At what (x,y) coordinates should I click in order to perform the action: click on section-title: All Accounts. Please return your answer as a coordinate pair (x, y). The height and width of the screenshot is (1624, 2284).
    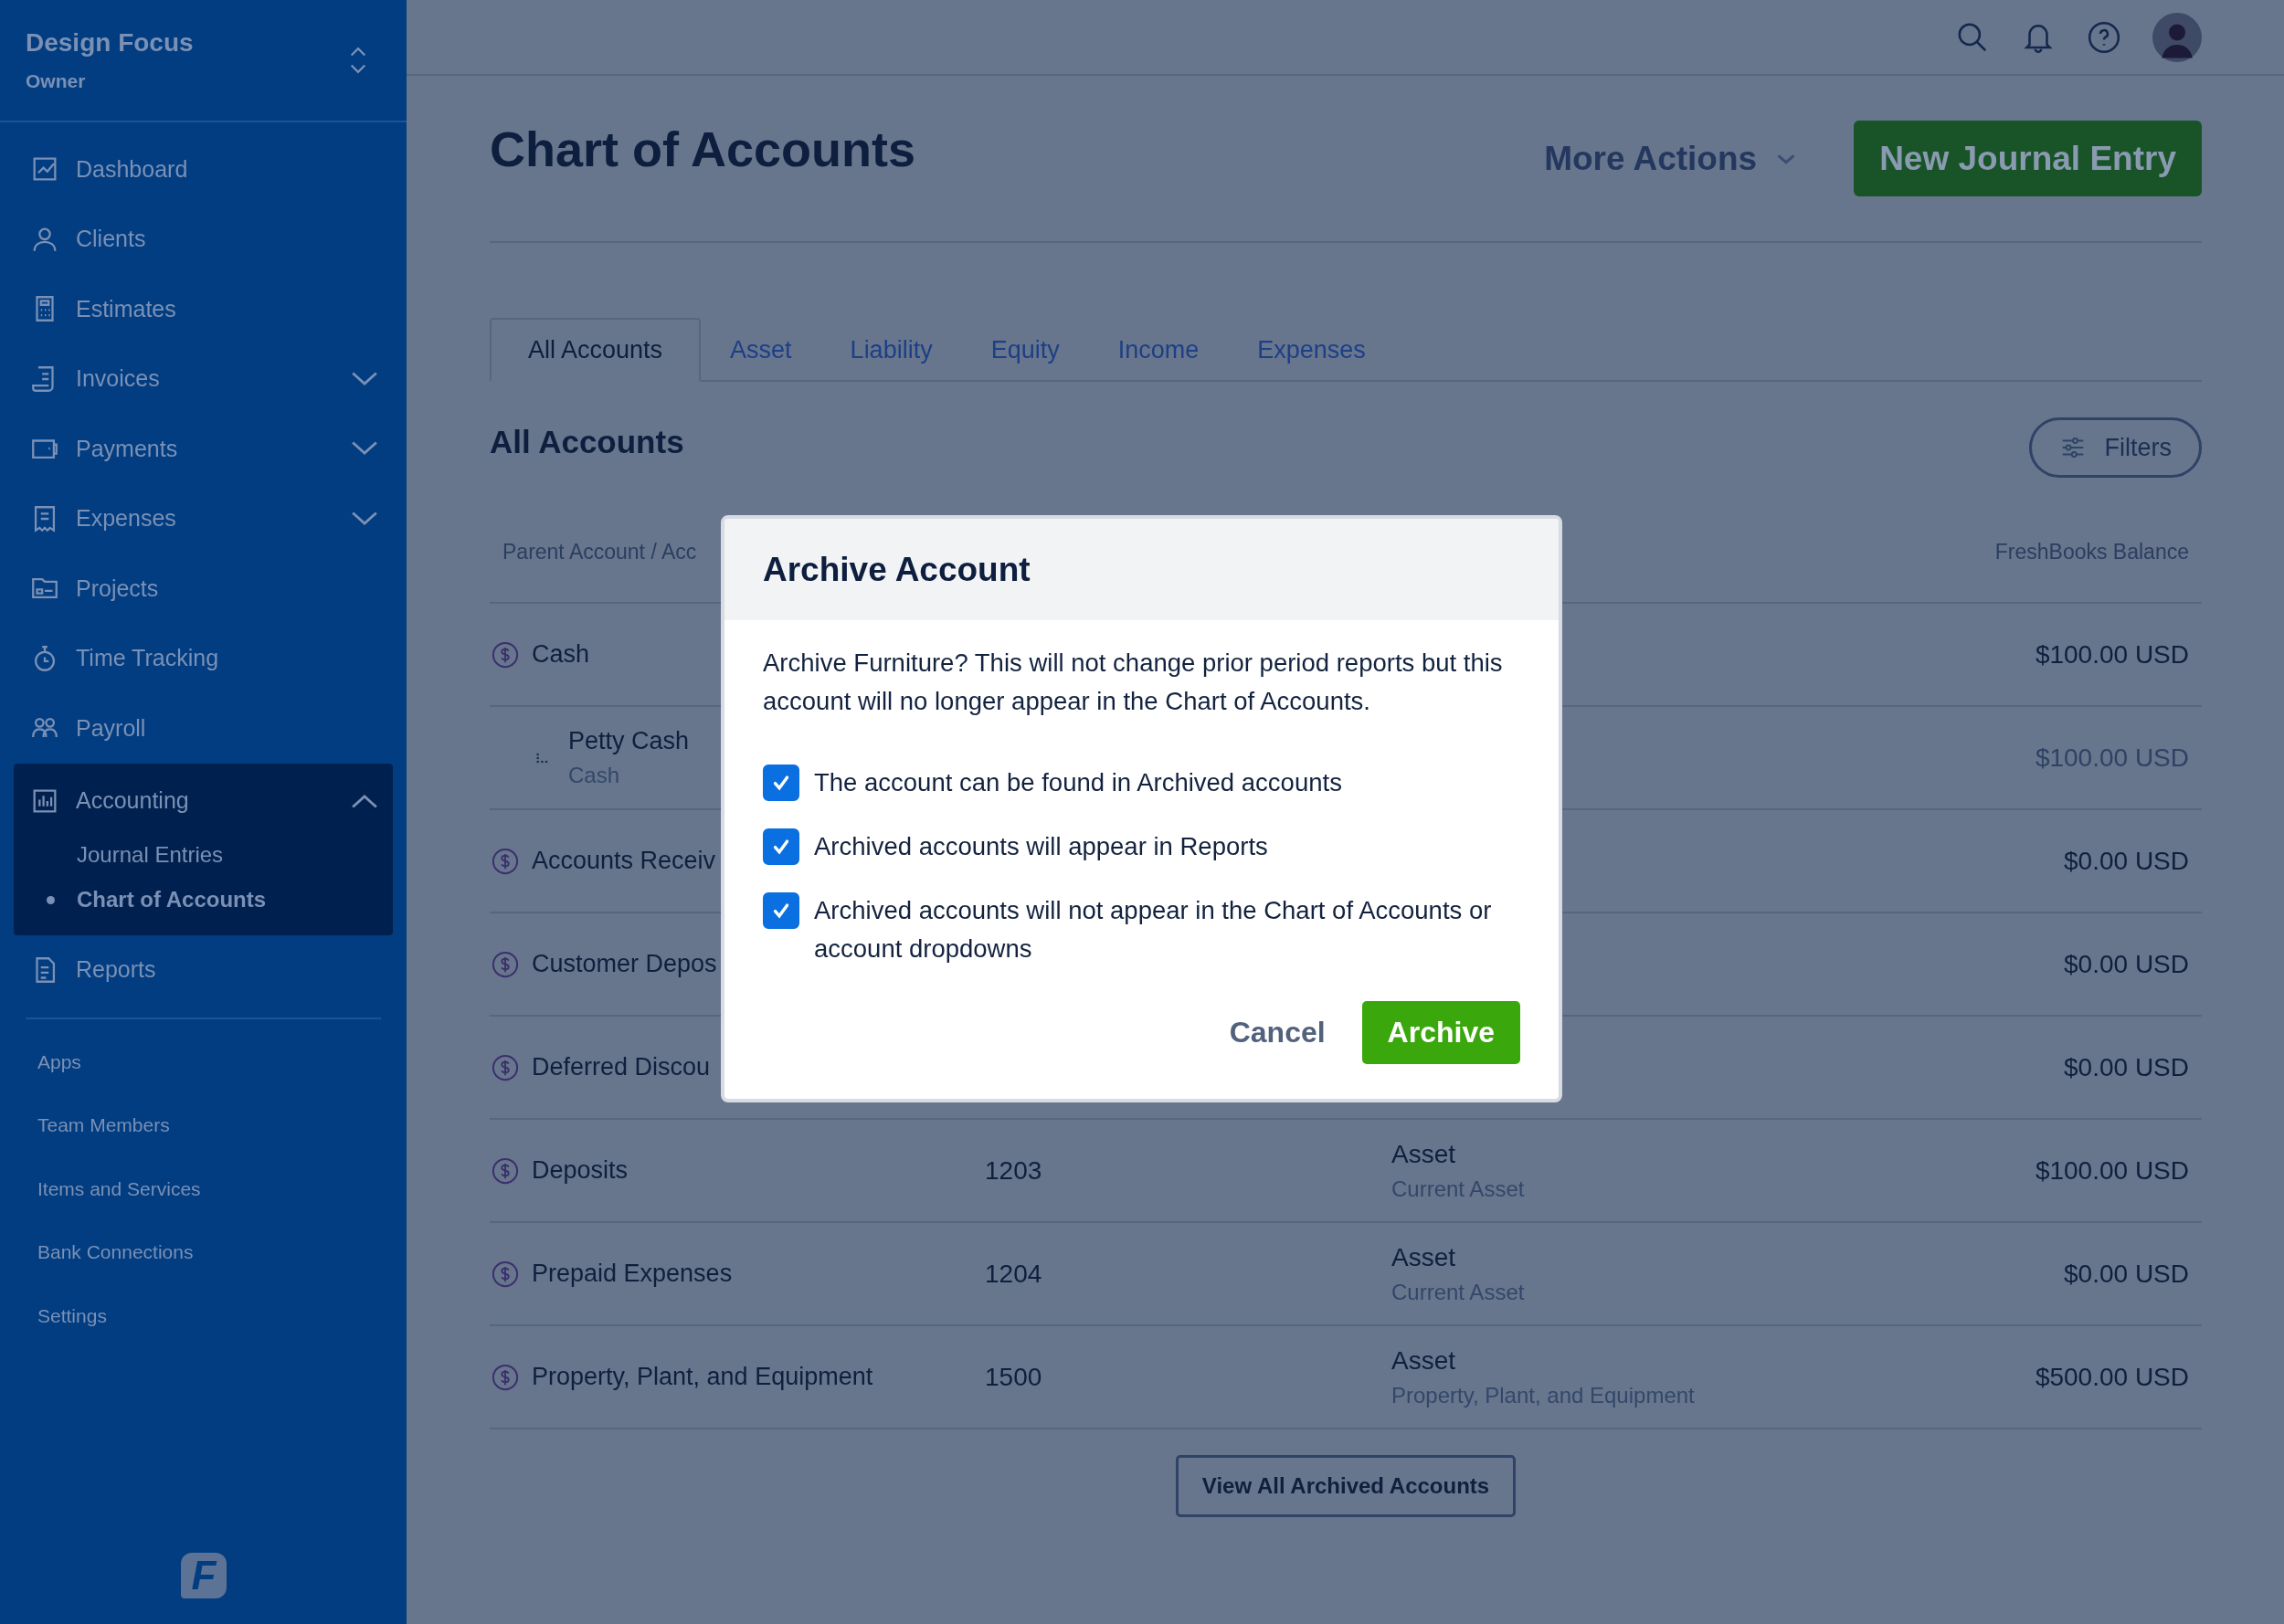
    Looking at the image, I should click on (587, 442).